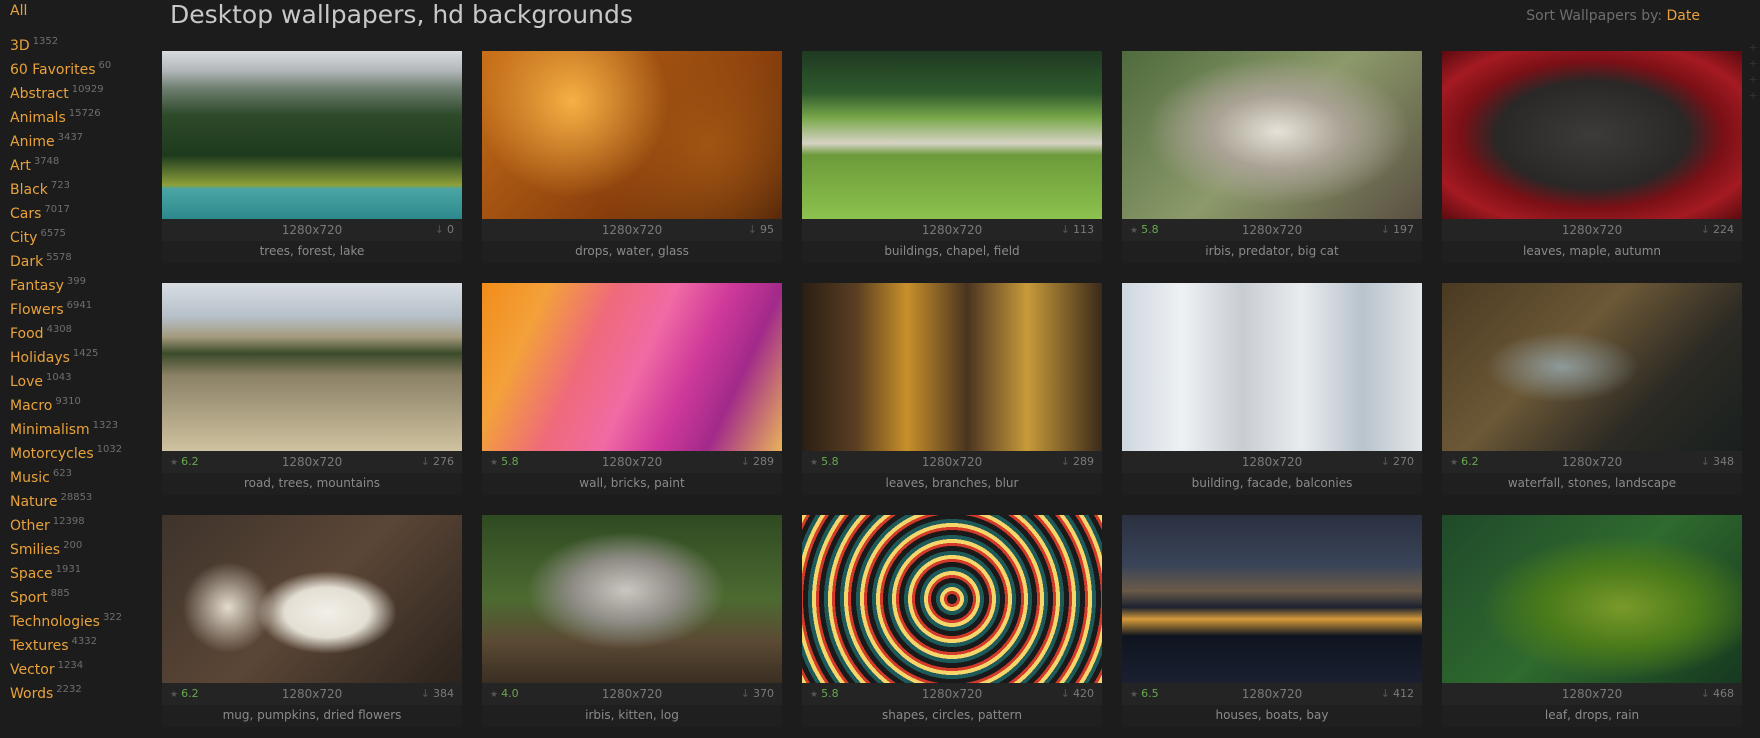 The height and width of the screenshot is (738, 1760). I want to click on rating-value: 5.8, so click(830, 693).